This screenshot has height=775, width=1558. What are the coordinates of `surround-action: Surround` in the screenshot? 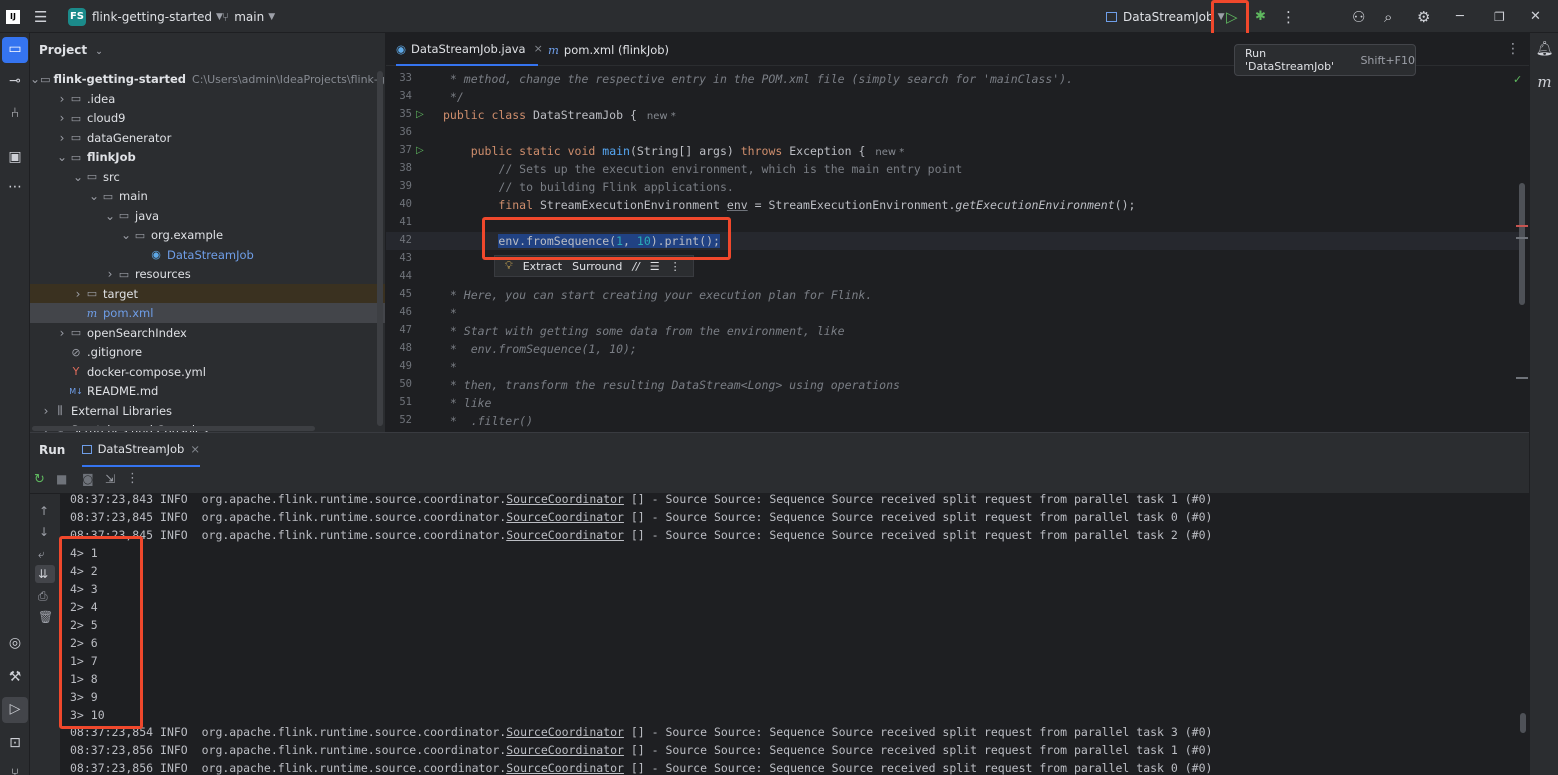 It's located at (597, 266).